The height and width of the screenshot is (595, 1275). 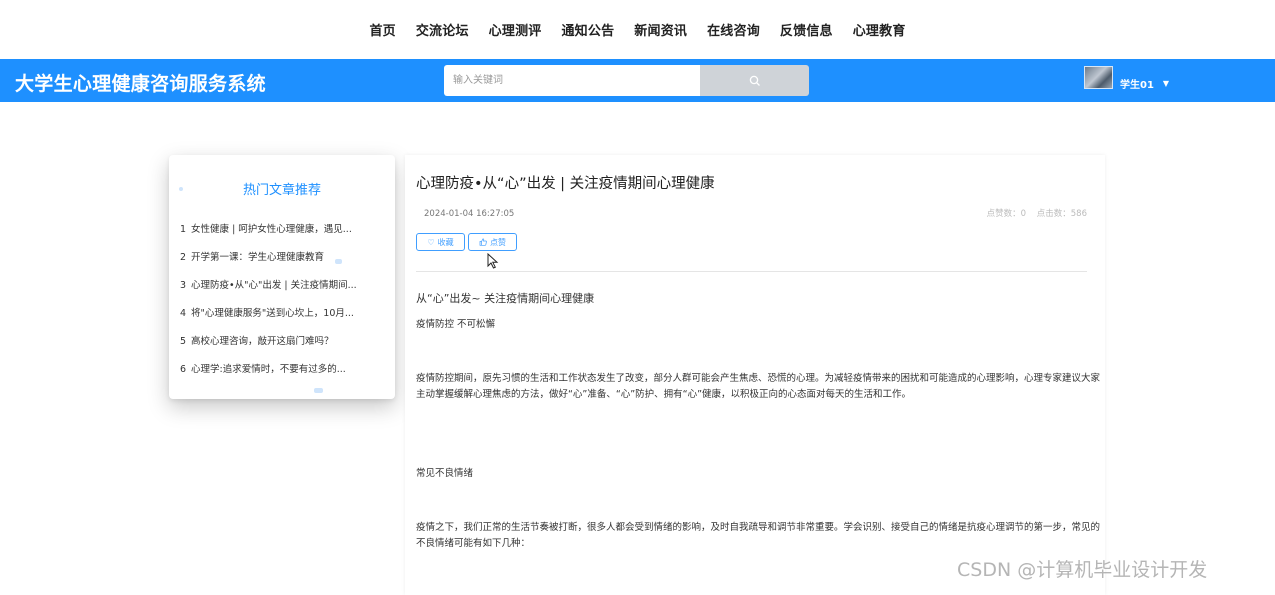 I want to click on nav-notices: 通知公告, so click(x=587, y=29).